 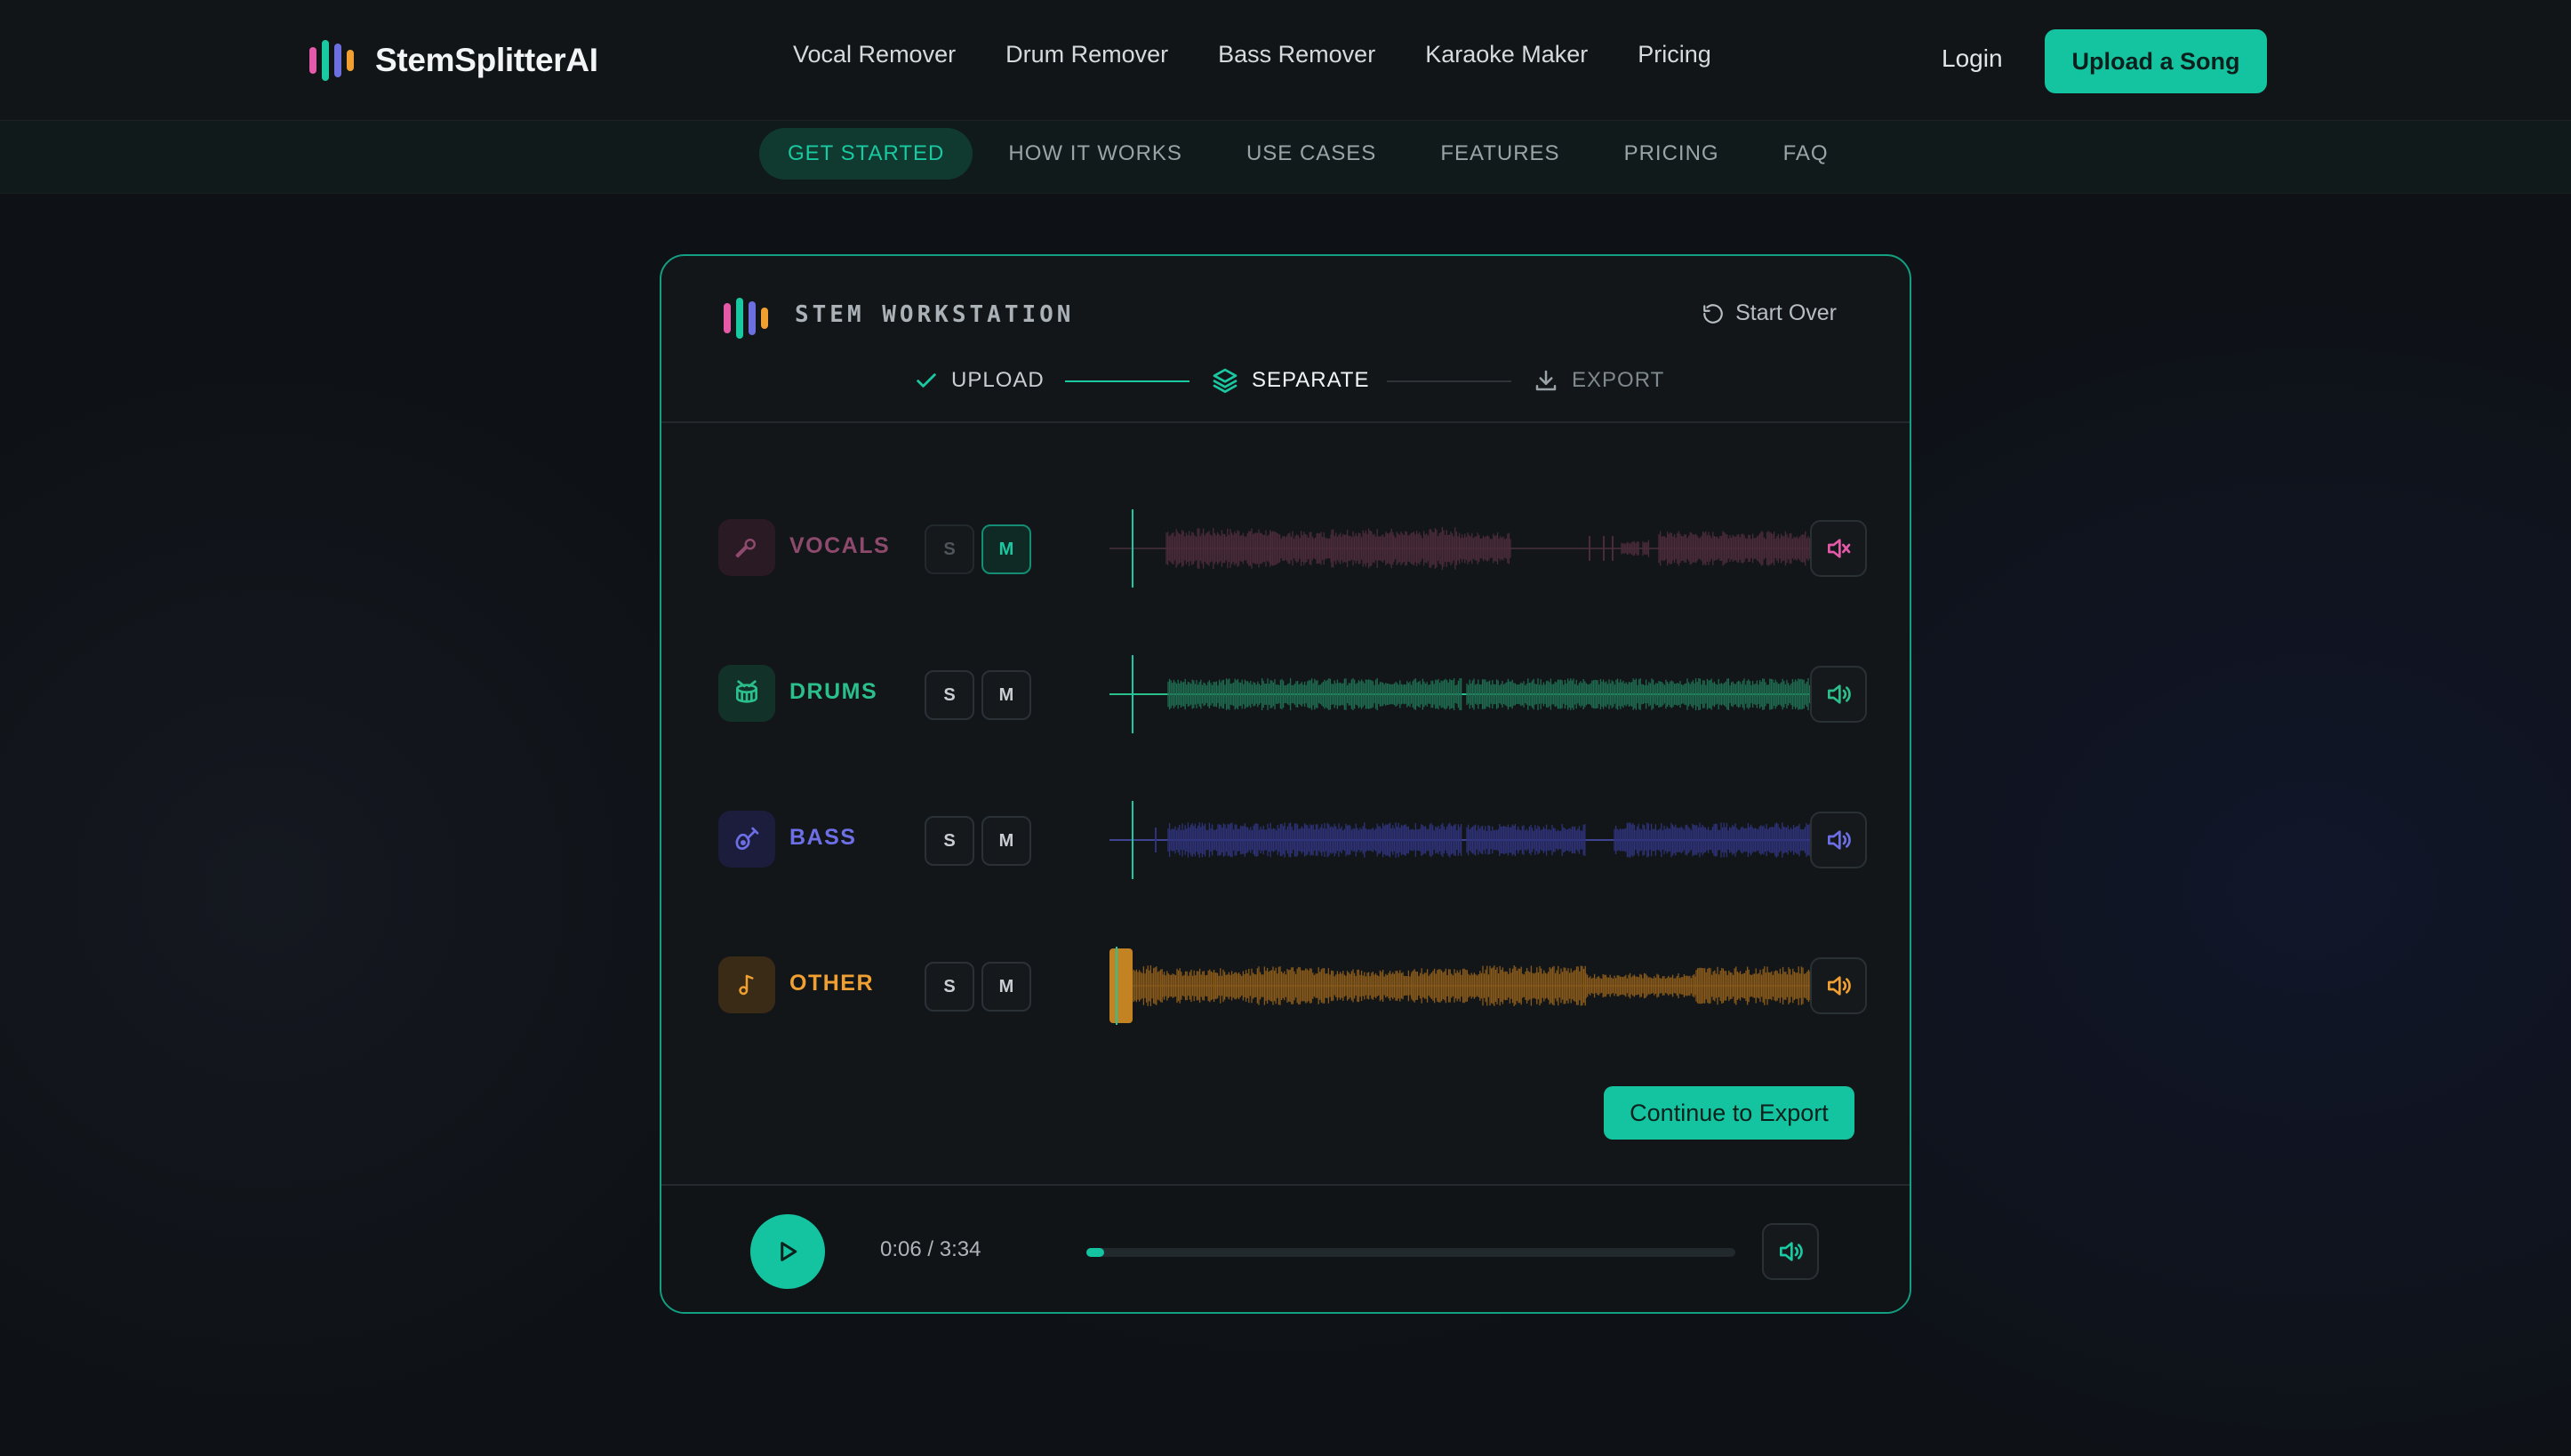 I want to click on nav-link-drum-remover: Drum Remover, so click(x=1086, y=54).